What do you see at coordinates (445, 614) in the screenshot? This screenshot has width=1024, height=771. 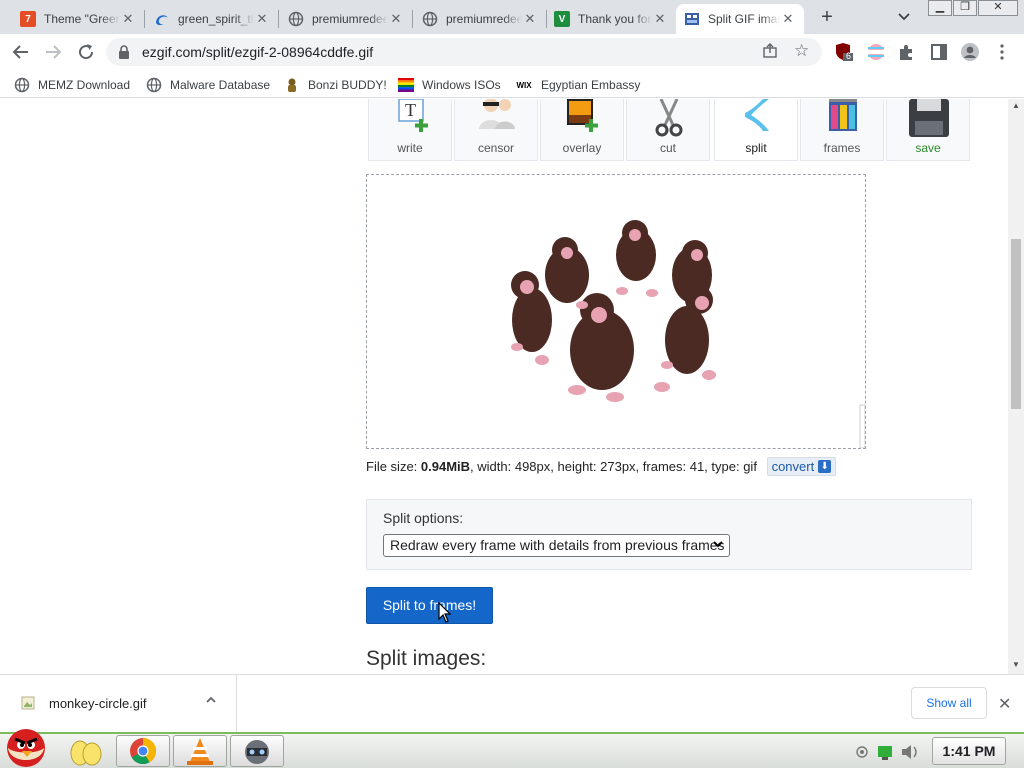 I see `mouse-pointer-icon` at bounding box center [445, 614].